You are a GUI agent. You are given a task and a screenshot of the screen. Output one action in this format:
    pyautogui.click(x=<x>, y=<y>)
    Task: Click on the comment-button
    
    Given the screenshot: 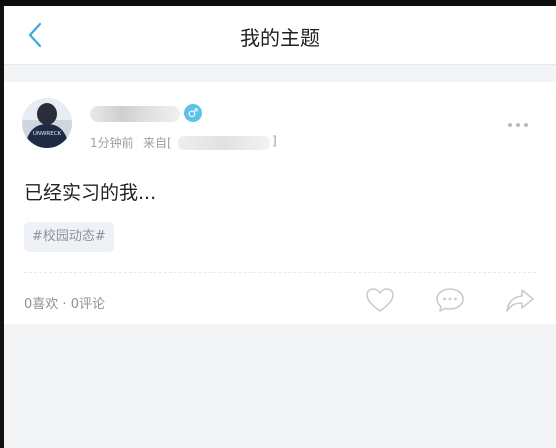 What is the action you would take?
    pyautogui.click(x=450, y=300)
    